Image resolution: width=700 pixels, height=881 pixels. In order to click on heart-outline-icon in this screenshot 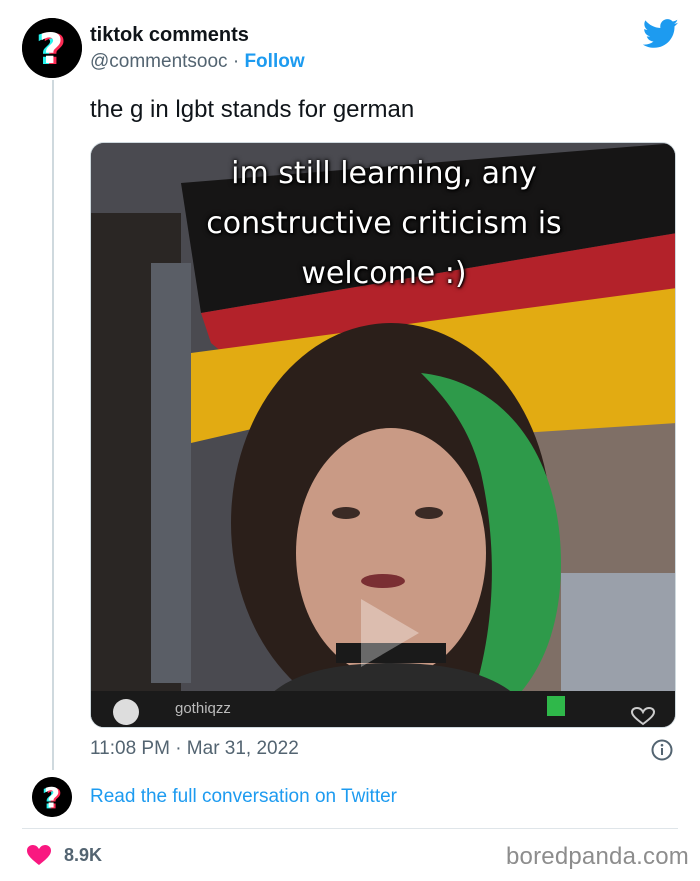, I will do `click(643, 716)`.